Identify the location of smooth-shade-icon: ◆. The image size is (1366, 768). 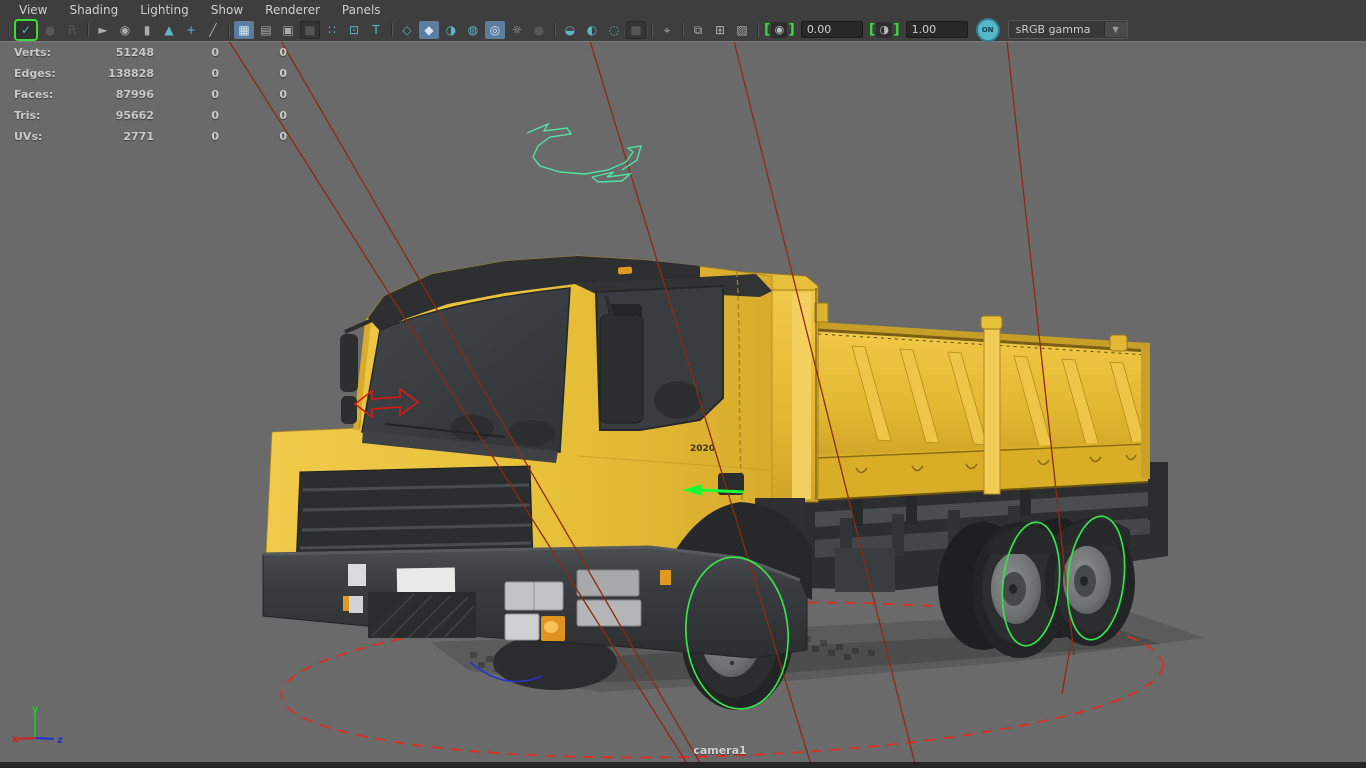
(429, 29).